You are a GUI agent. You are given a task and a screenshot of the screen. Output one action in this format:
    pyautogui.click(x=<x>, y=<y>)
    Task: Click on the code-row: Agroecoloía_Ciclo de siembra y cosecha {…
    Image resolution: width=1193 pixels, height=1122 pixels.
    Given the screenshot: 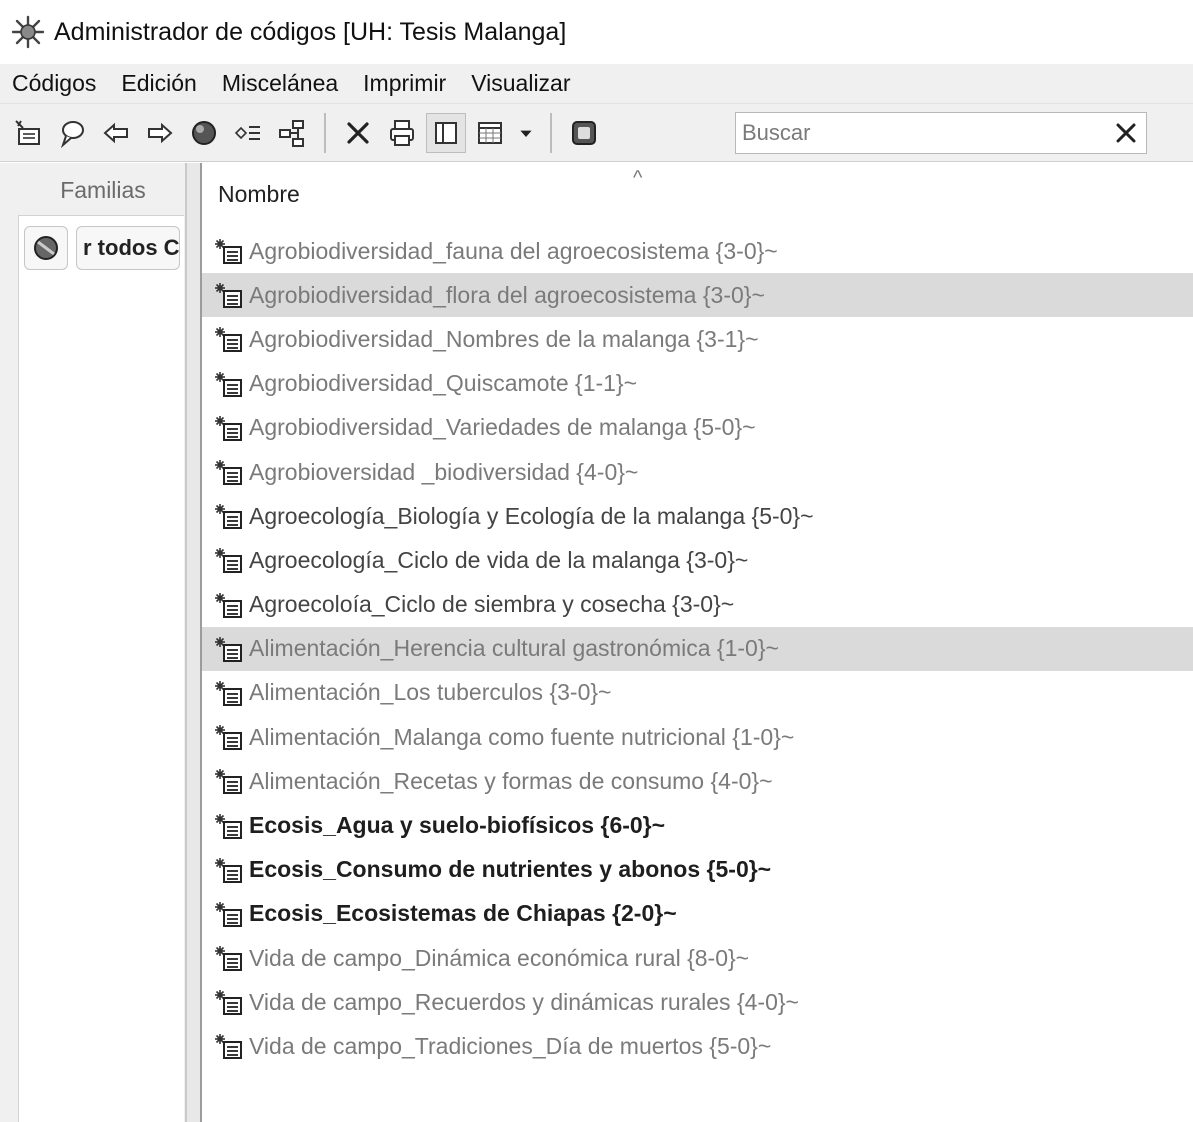 What is the action you would take?
    pyautogui.click(x=697, y=605)
    